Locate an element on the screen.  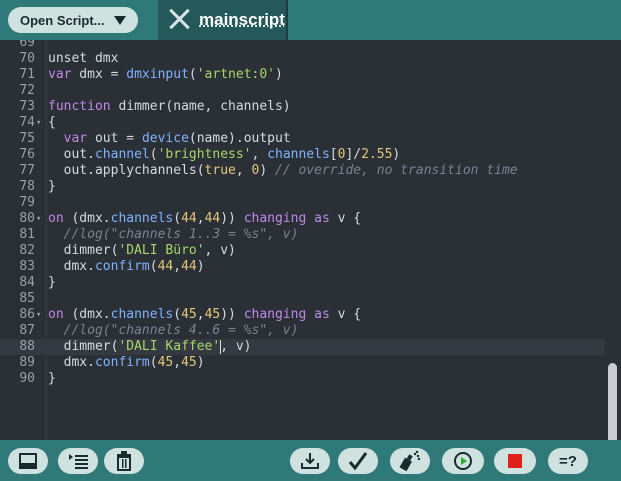
code-line: 69 is located at coordinates (302, 45).